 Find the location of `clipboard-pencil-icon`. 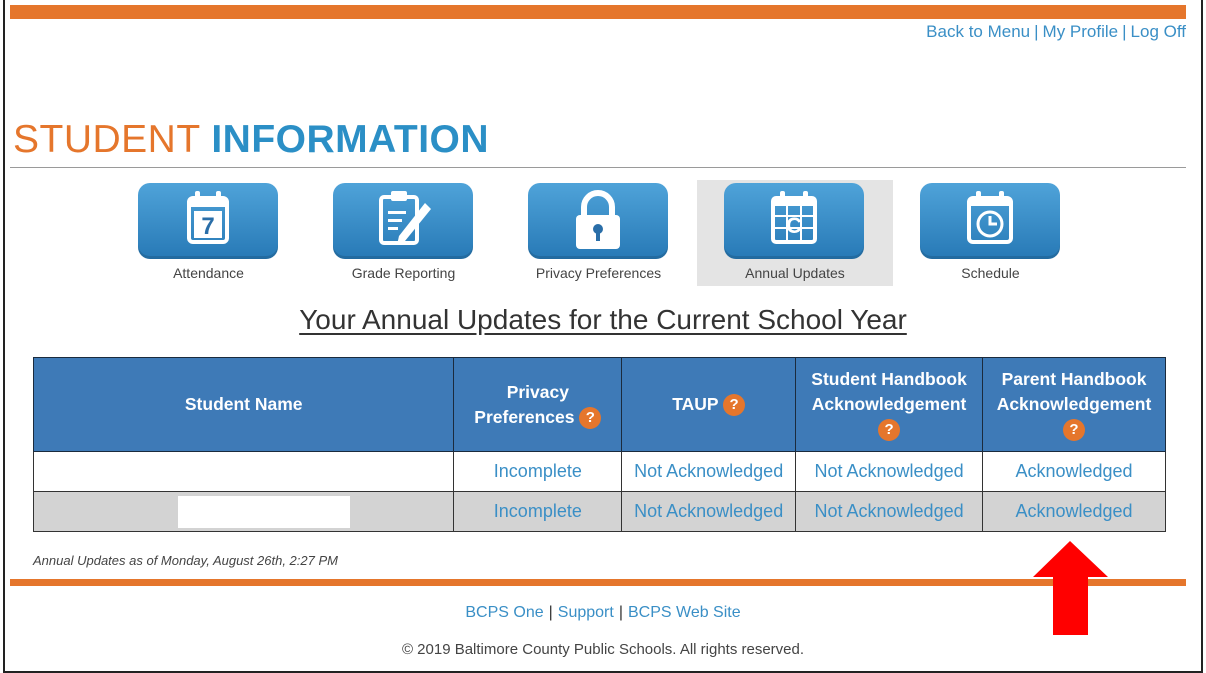

clipboard-pencil-icon is located at coordinates (405, 218).